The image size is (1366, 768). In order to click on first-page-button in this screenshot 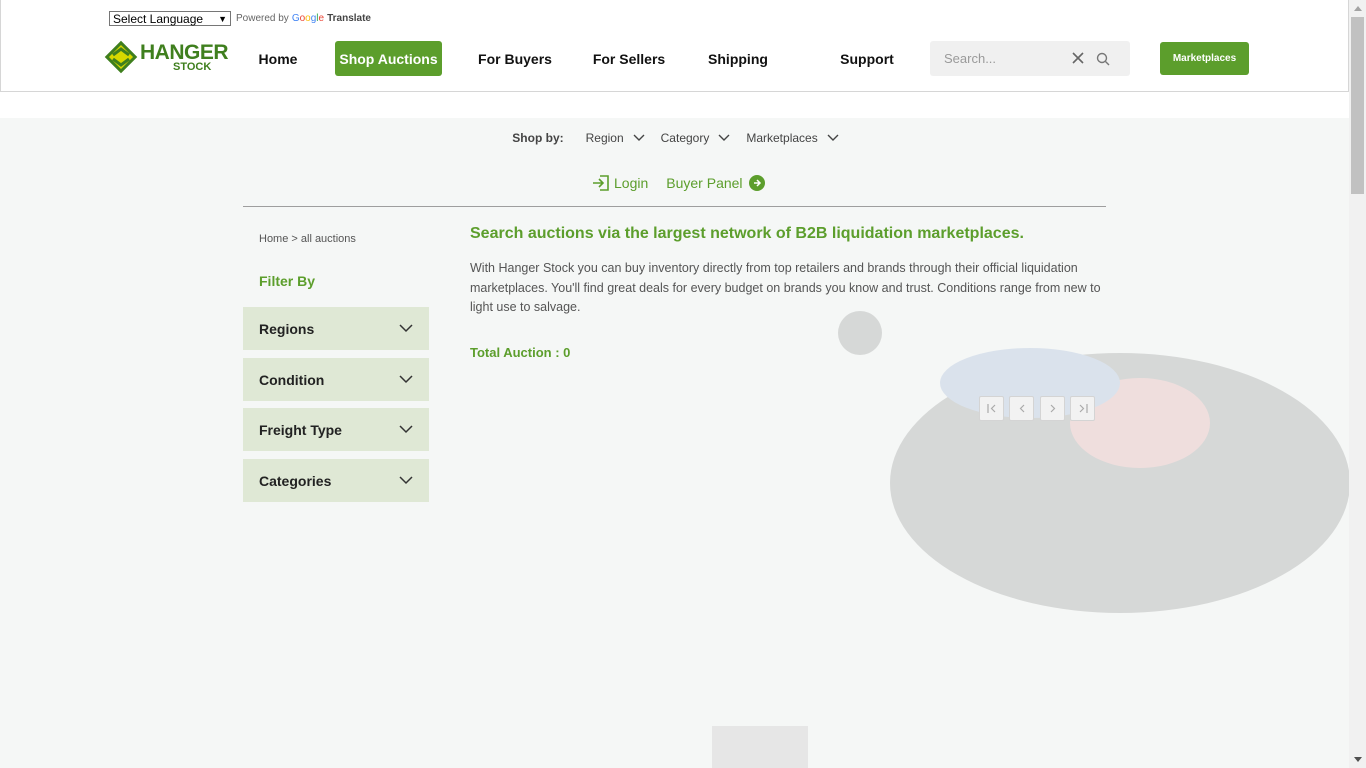, I will do `click(991, 408)`.